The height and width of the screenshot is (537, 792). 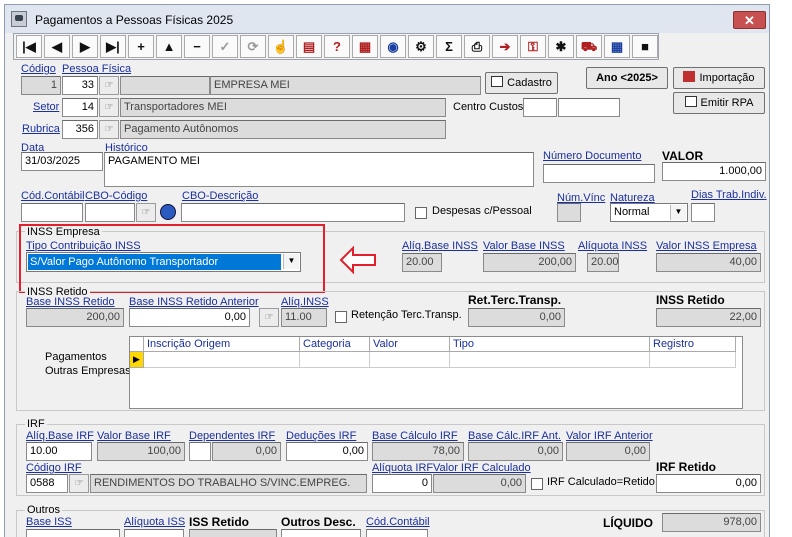 I want to click on app-icon, so click(x=19, y=19).